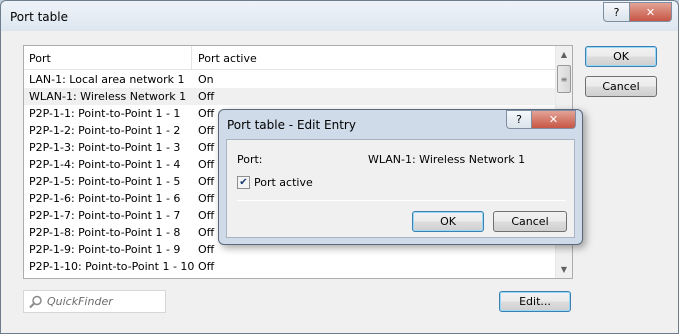 This screenshot has width=679, height=334. I want to click on ok-button: OK, so click(621, 56).